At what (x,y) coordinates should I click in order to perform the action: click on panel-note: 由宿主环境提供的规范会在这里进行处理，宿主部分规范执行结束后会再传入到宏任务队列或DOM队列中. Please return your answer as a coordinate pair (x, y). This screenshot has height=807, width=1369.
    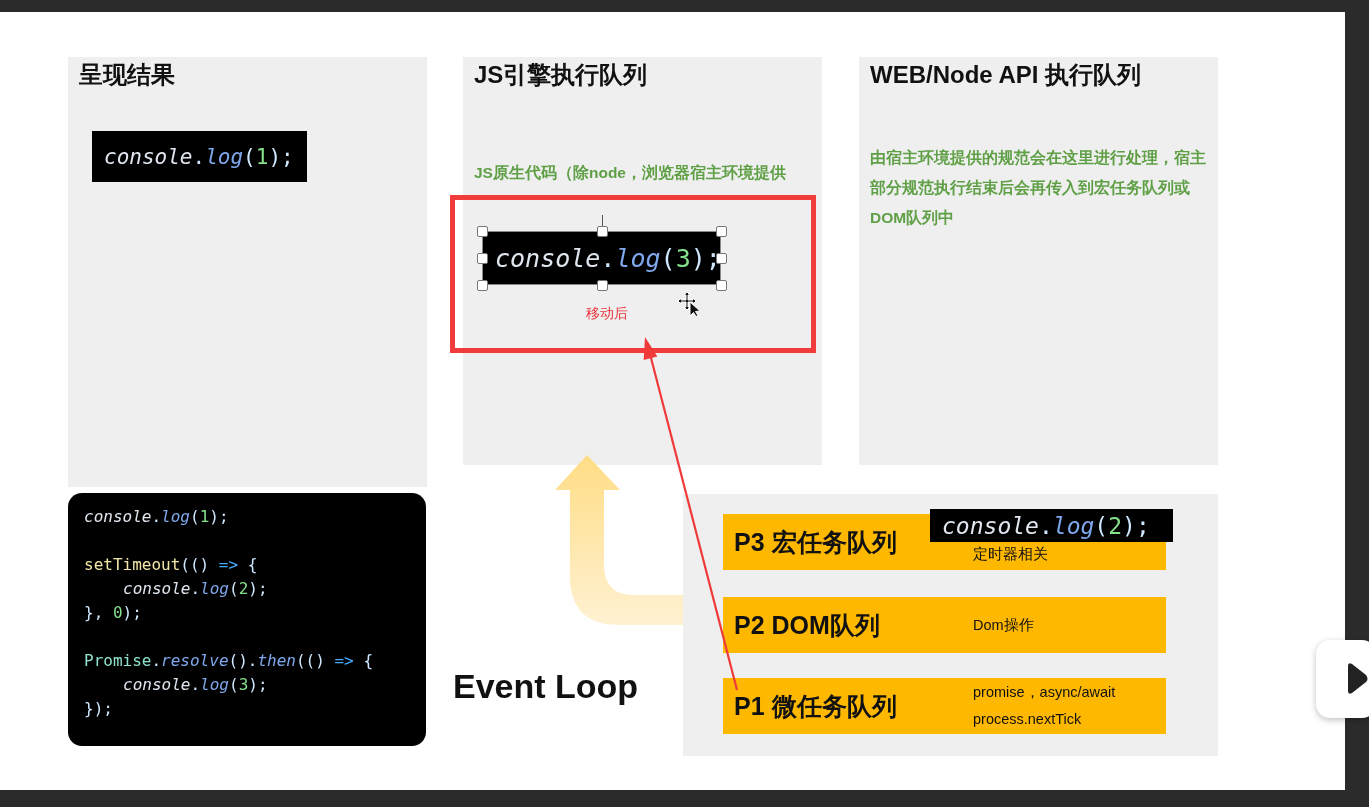
    Looking at the image, I should click on (1038, 188).